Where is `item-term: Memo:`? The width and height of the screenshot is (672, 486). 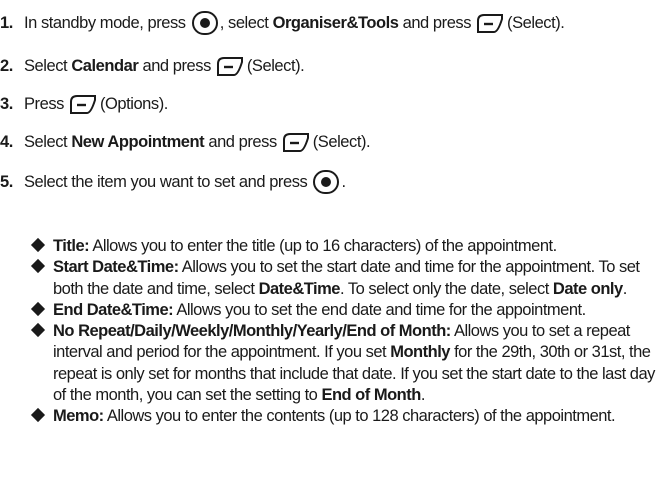
item-term: Memo: is located at coordinates (78, 416).